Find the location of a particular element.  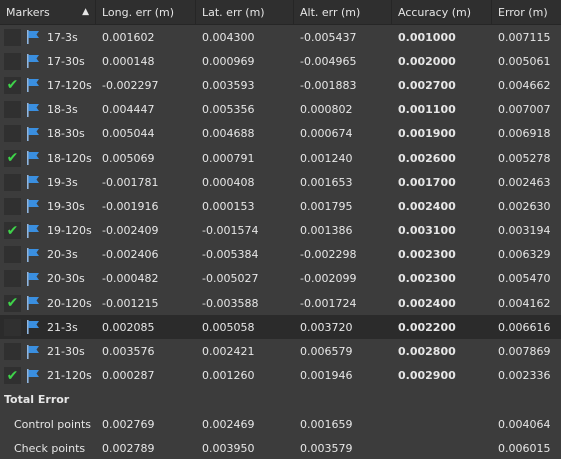

long-err-value: 0.004447 is located at coordinates (128, 110).